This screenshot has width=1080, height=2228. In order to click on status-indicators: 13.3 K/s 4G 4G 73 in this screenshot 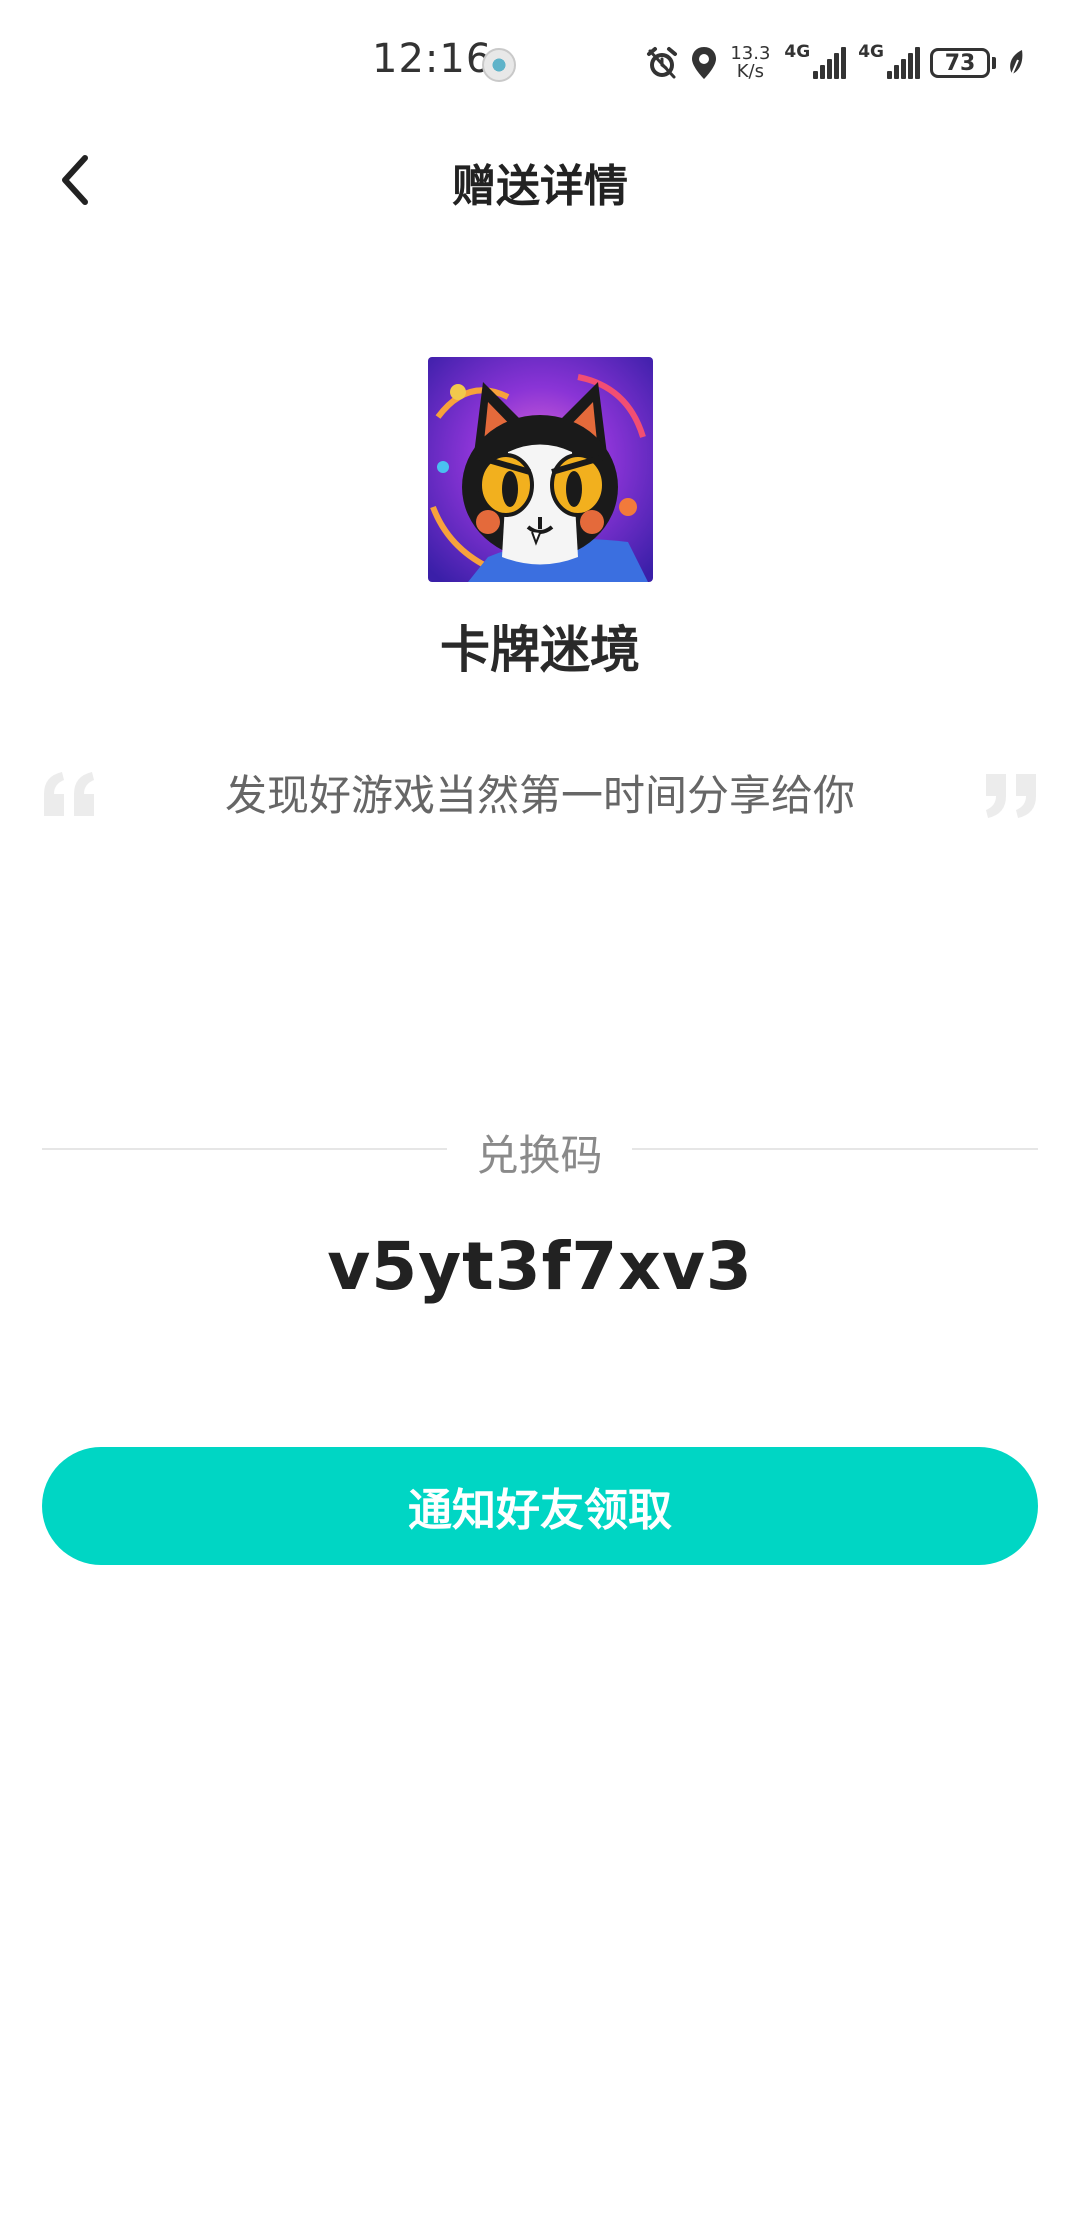, I will do `click(835, 63)`.